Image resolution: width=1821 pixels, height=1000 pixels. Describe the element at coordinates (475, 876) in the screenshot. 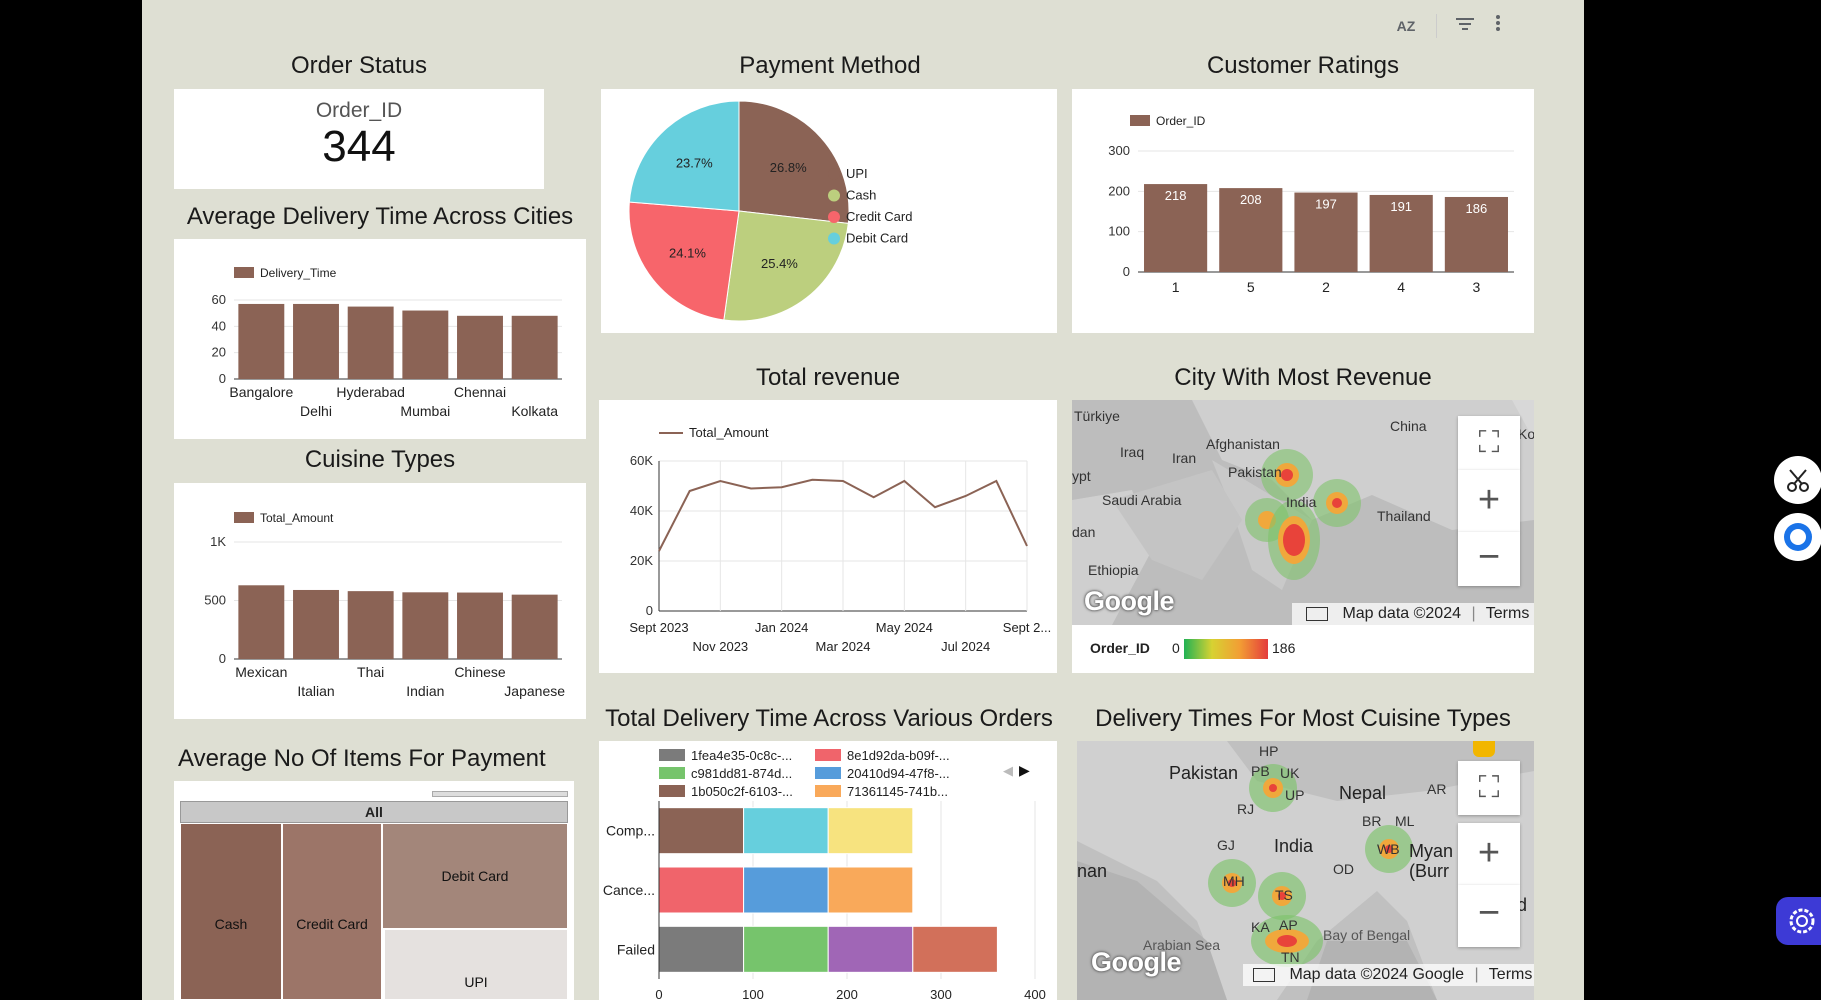

I see `treemap-tile-debit-card: Debit Card` at that location.